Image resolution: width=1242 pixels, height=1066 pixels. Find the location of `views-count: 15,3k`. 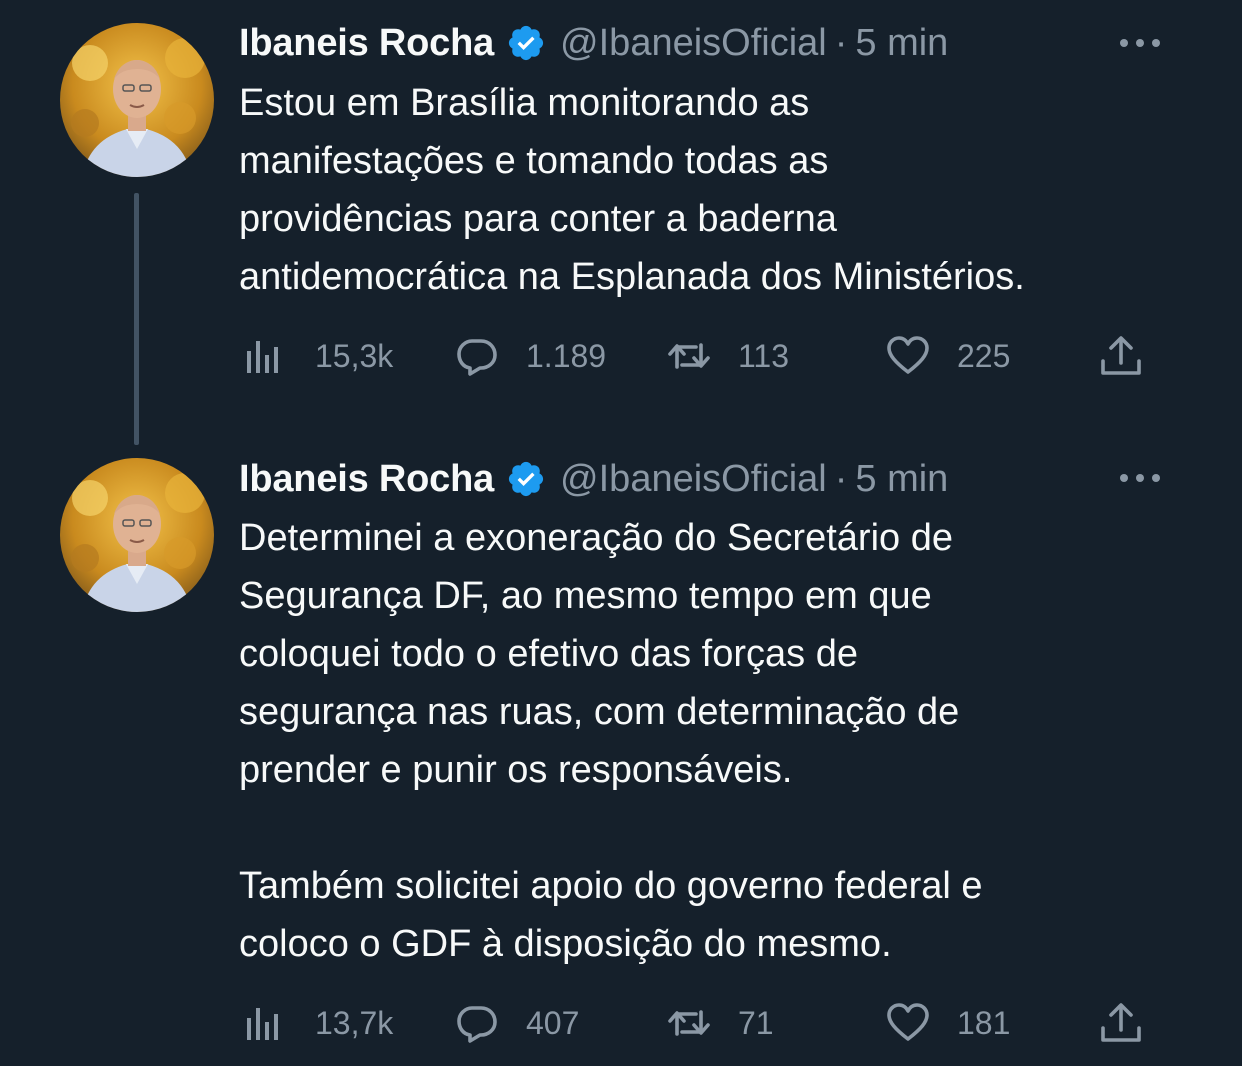

views-count: 15,3k is located at coordinates (354, 355).